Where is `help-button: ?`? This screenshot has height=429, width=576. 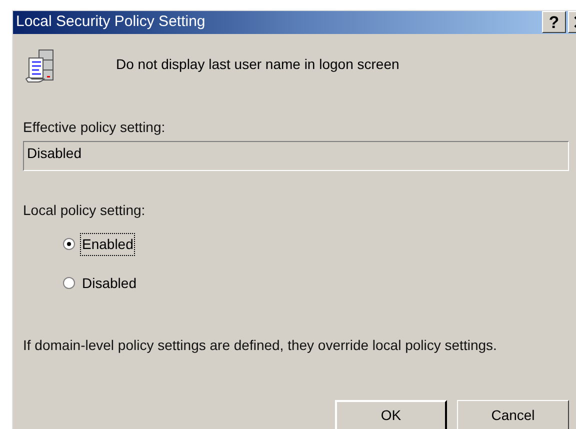
help-button: ? is located at coordinates (554, 22).